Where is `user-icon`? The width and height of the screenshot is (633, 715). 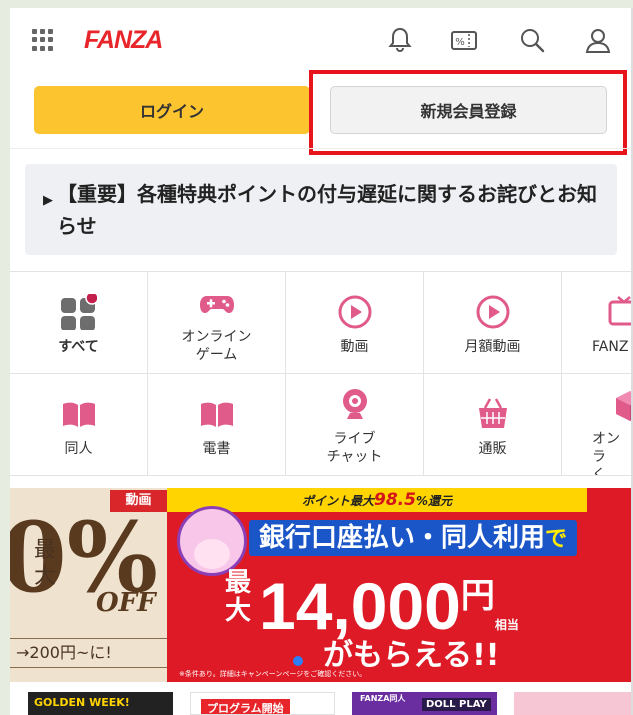
user-icon is located at coordinates (598, 40).